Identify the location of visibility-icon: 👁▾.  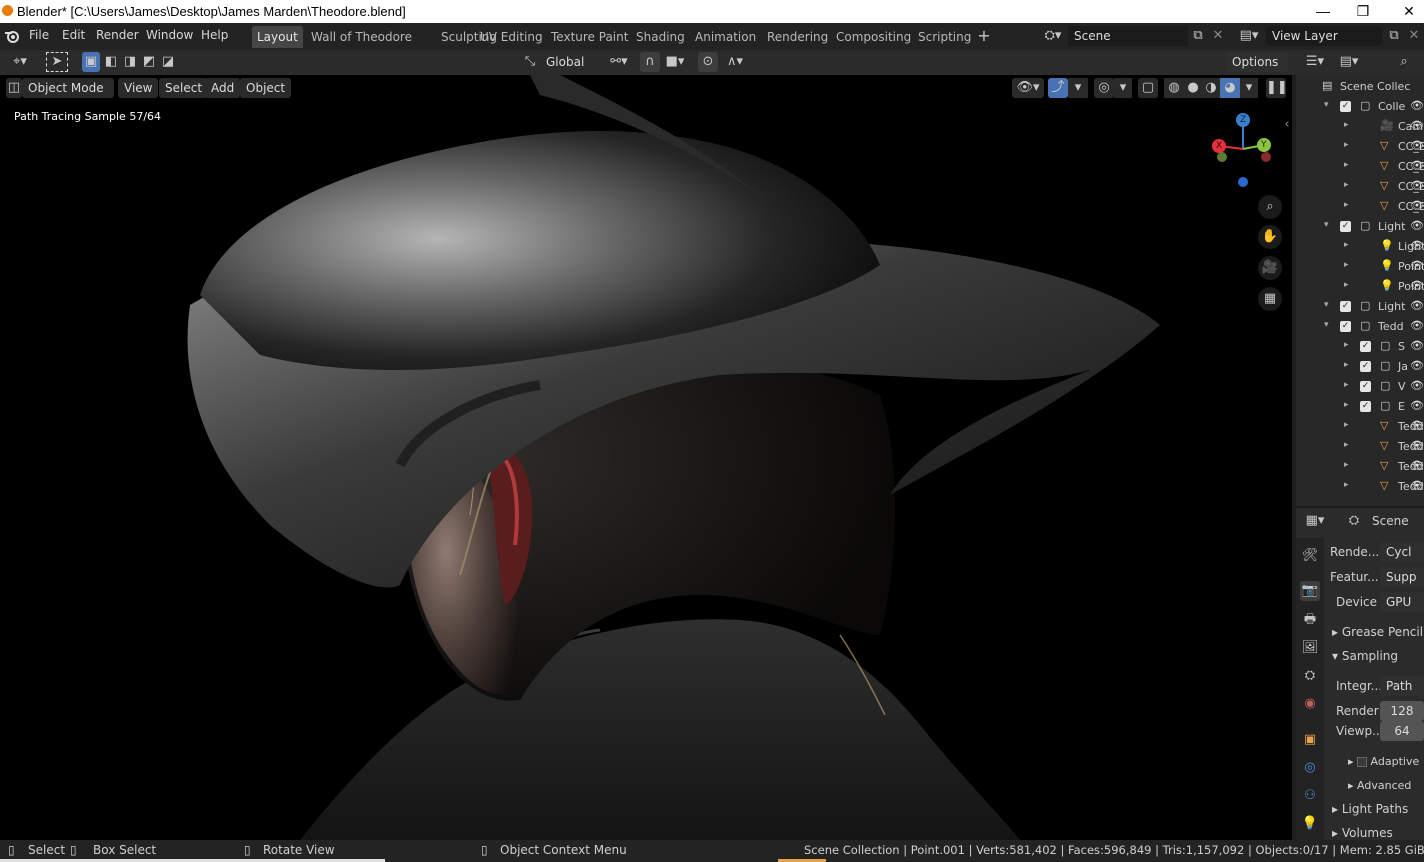
(1028, 88).